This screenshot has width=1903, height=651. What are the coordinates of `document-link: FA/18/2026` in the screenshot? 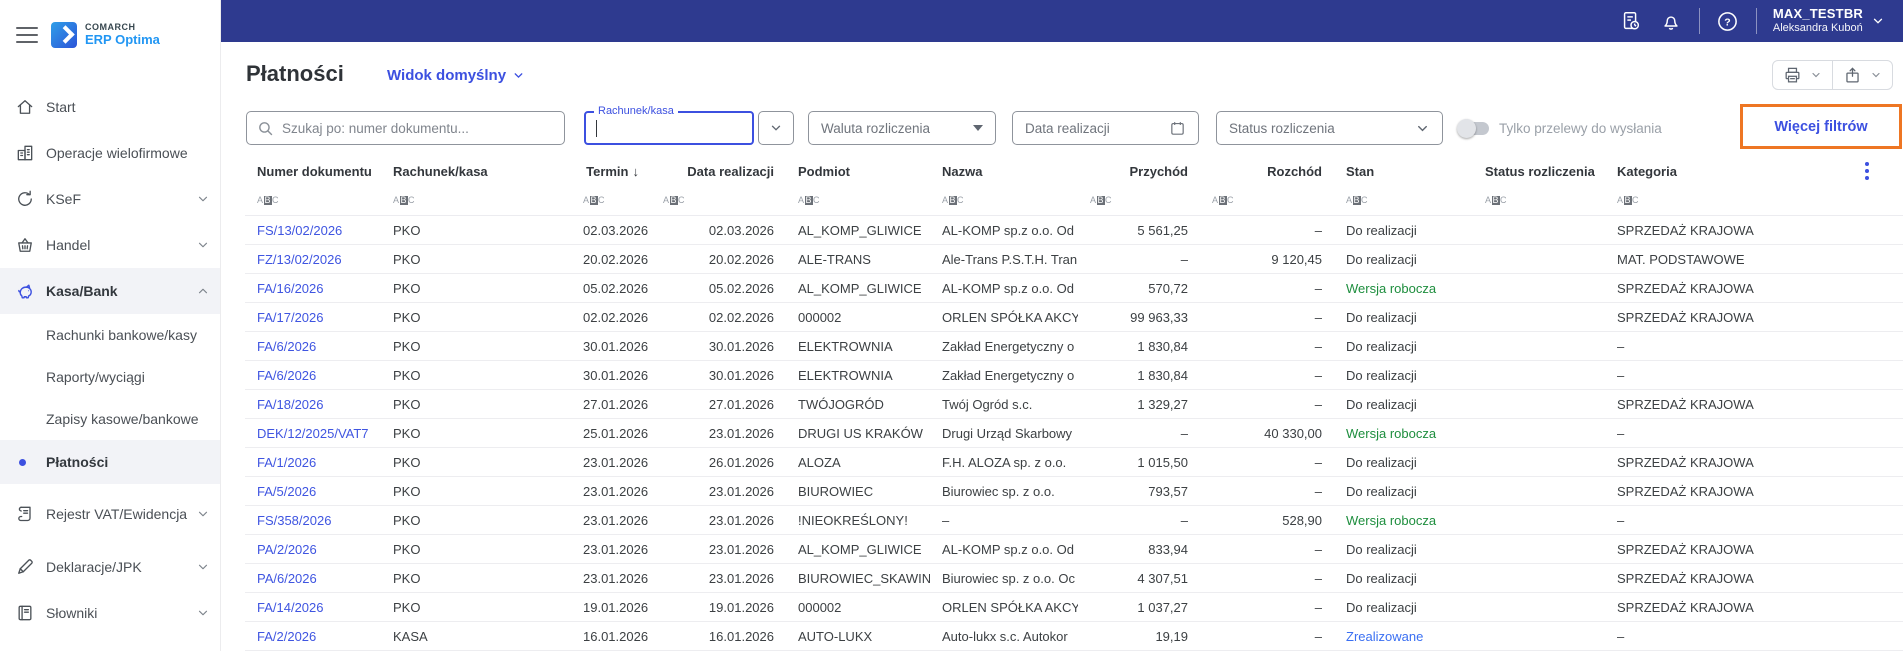 It's located at (290, 404).